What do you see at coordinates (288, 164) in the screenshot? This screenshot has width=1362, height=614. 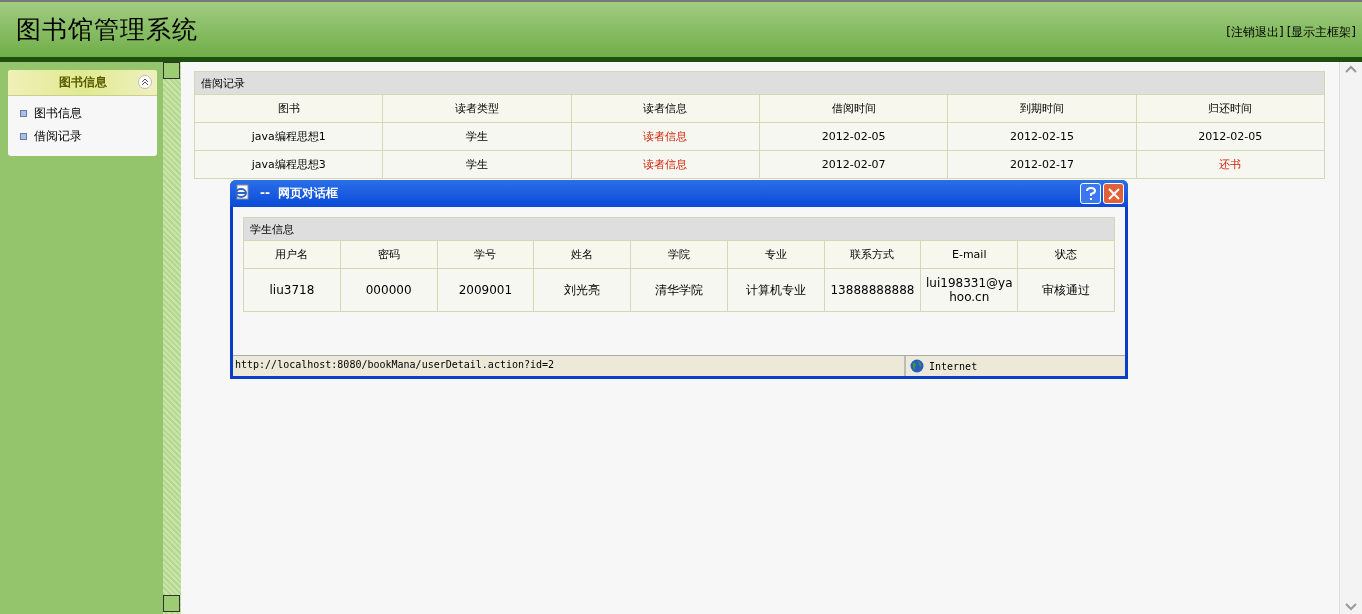 I see `table-cell: java编程思想3` at bounding box center [288, 164].